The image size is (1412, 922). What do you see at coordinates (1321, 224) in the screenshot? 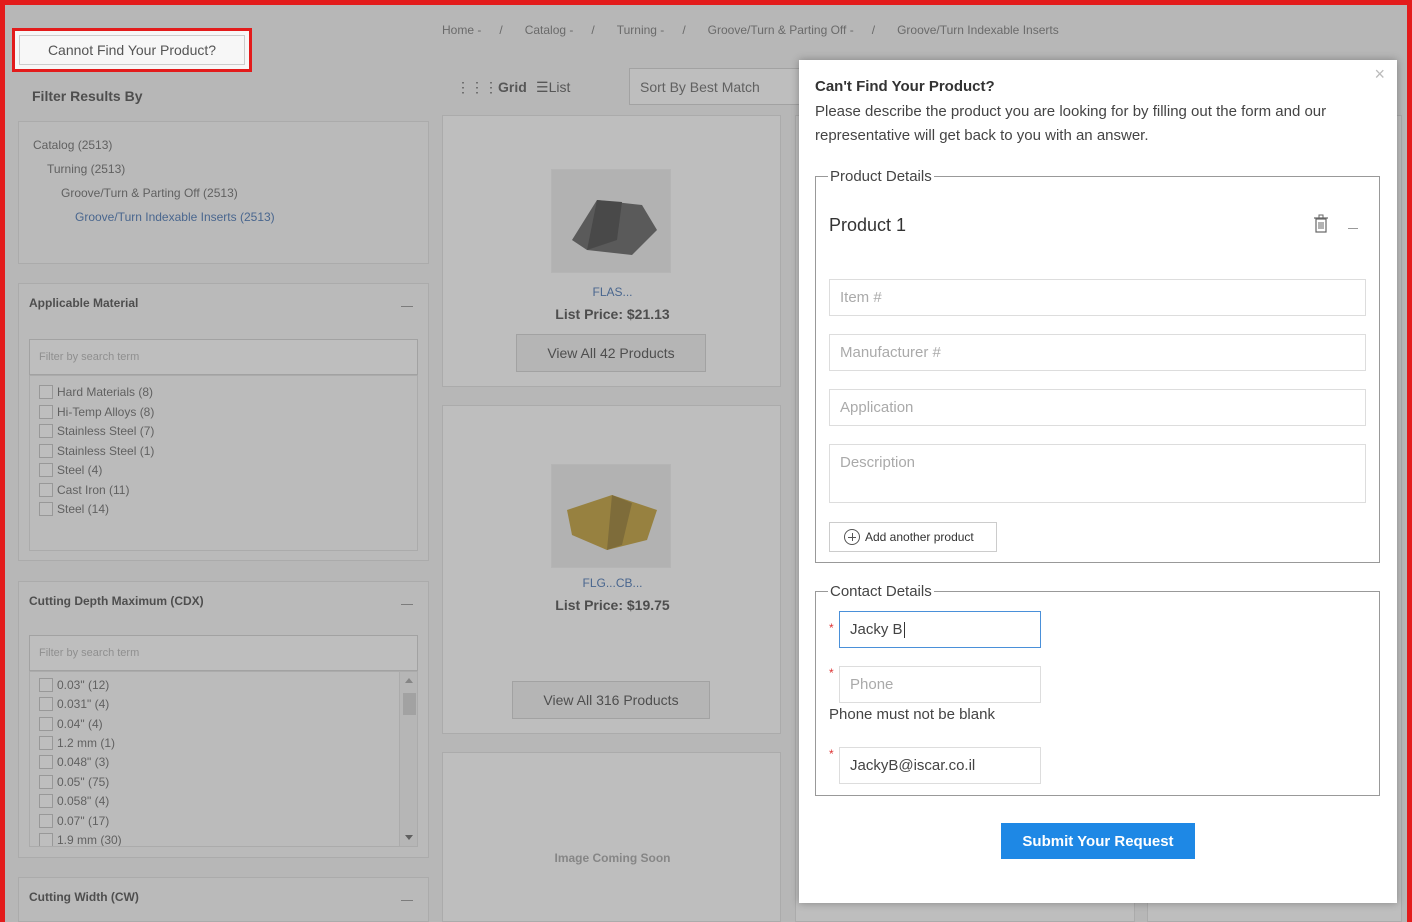
I see `trash-icon` at bounding box center [1321, 224].